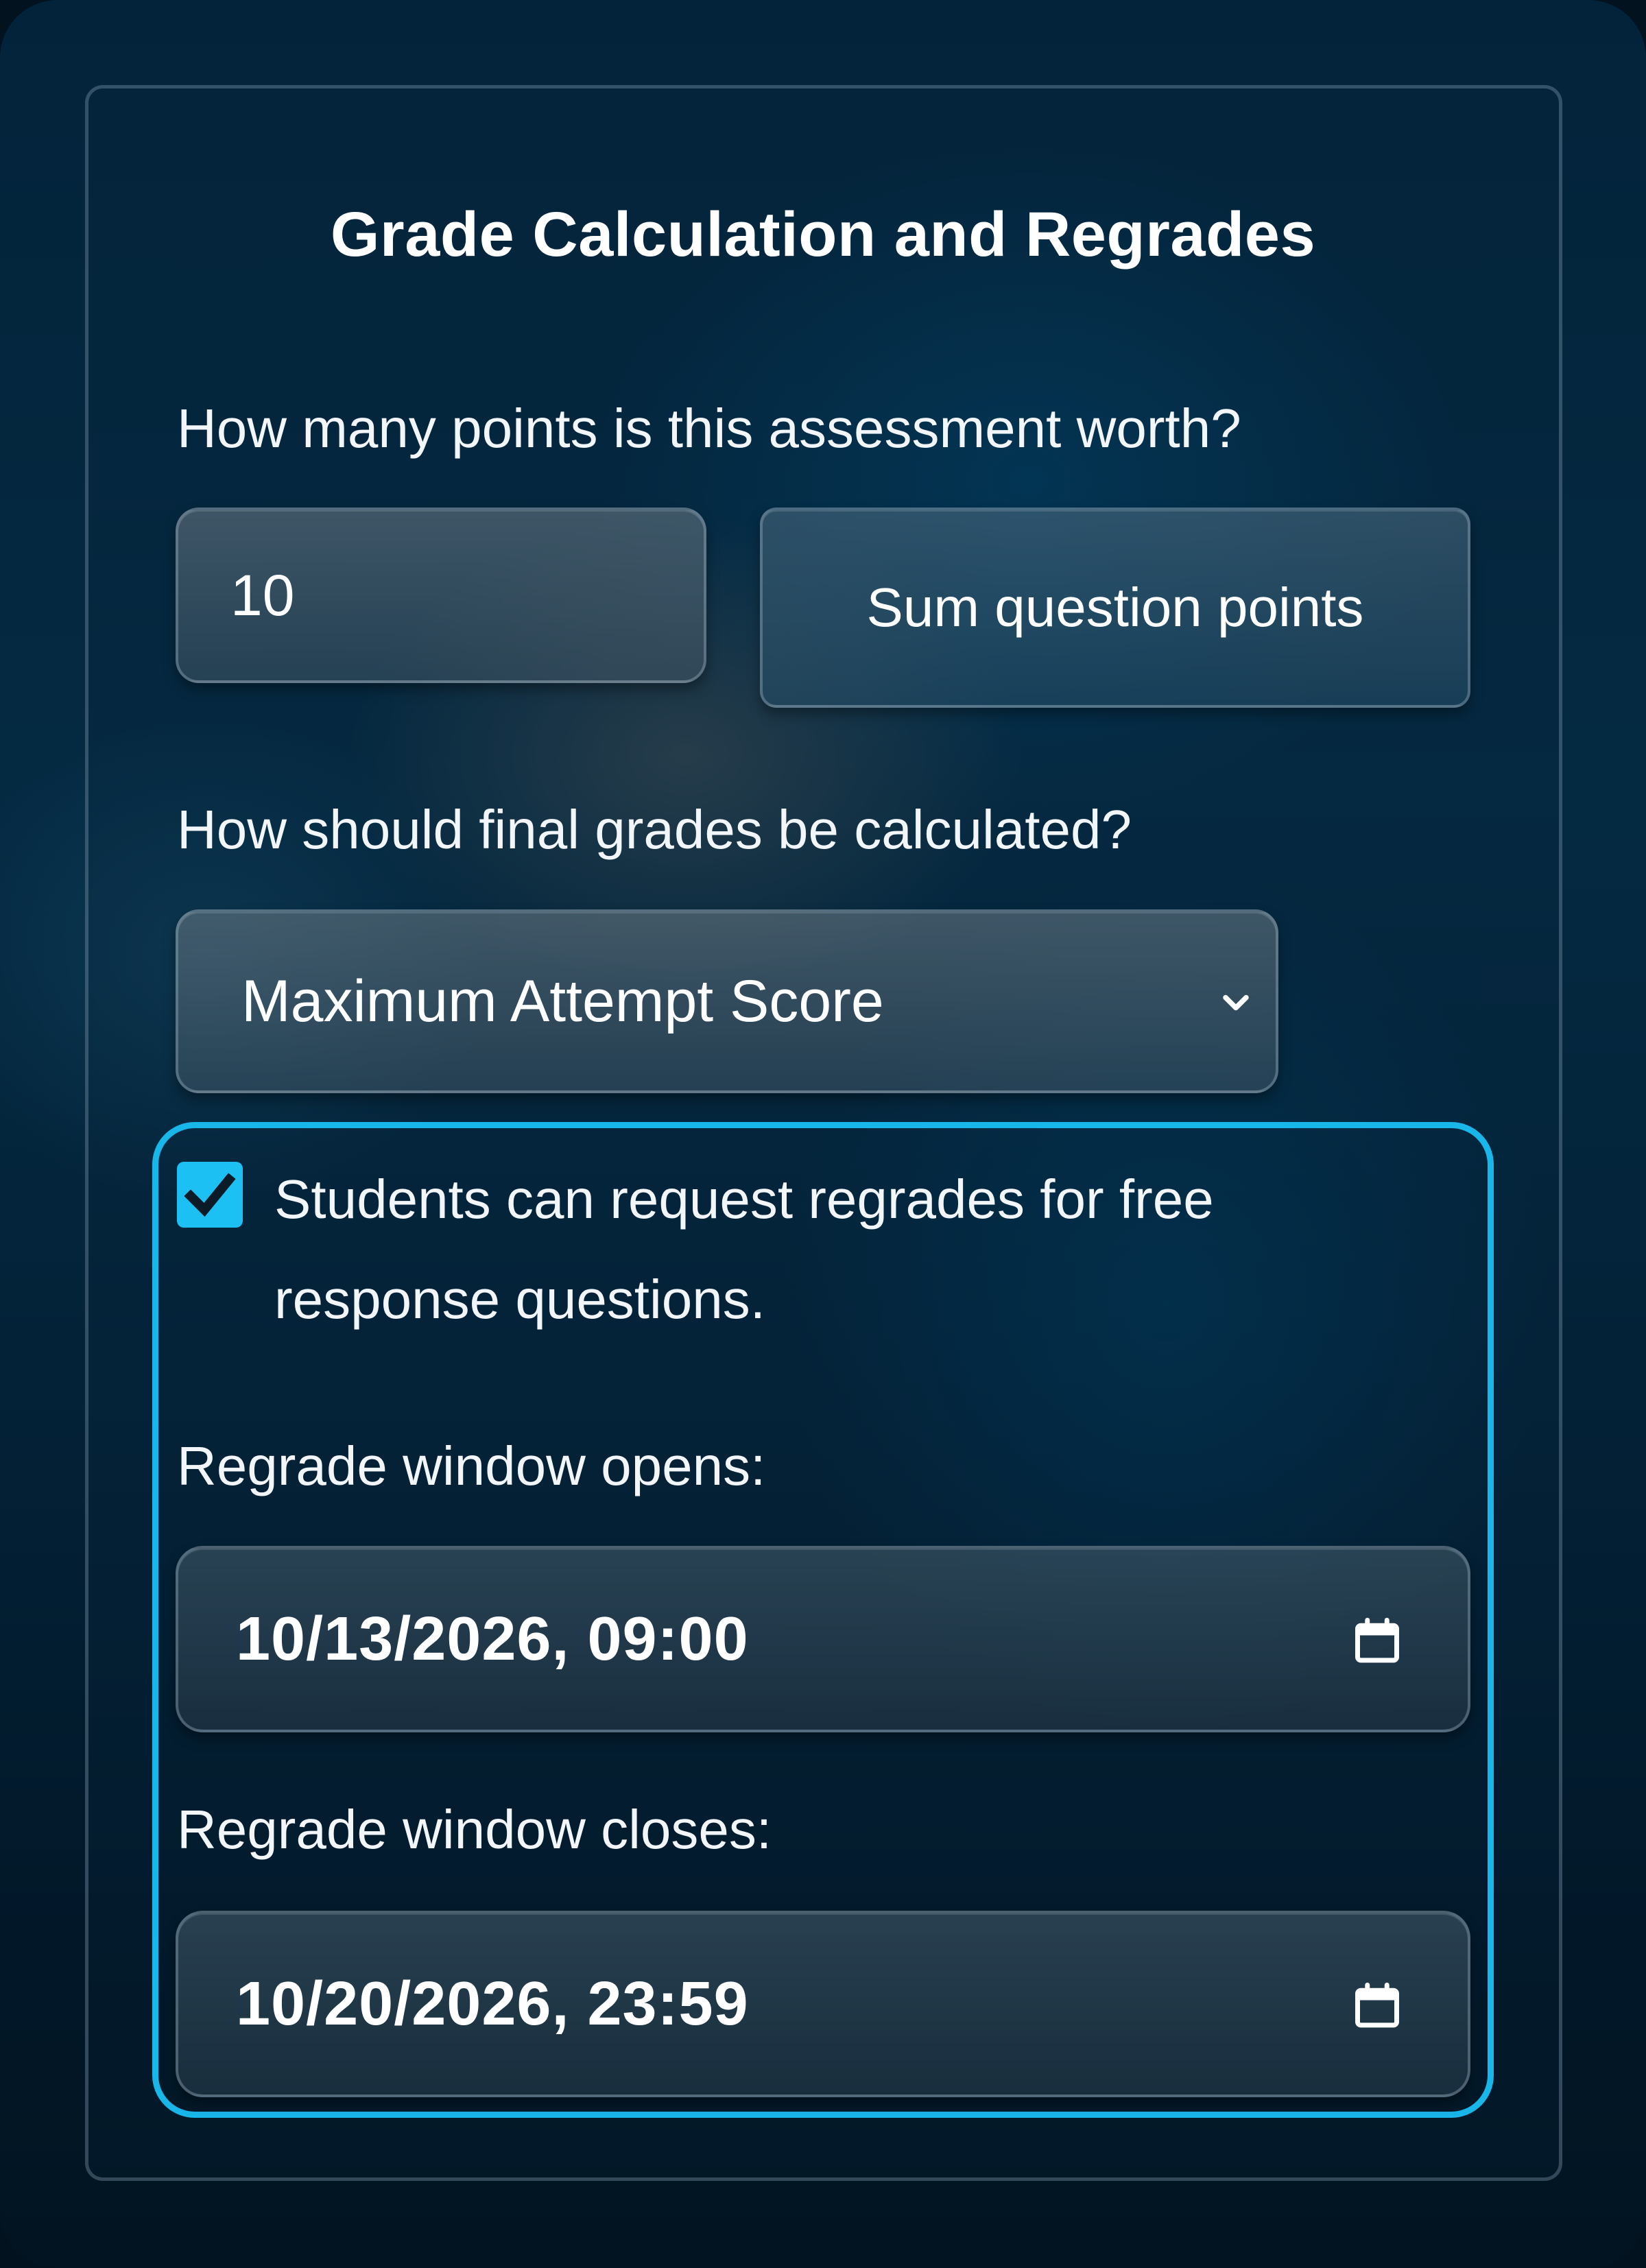  I want to click on regrade-opens-label: Regrade window opens:, so click(471, 1466).